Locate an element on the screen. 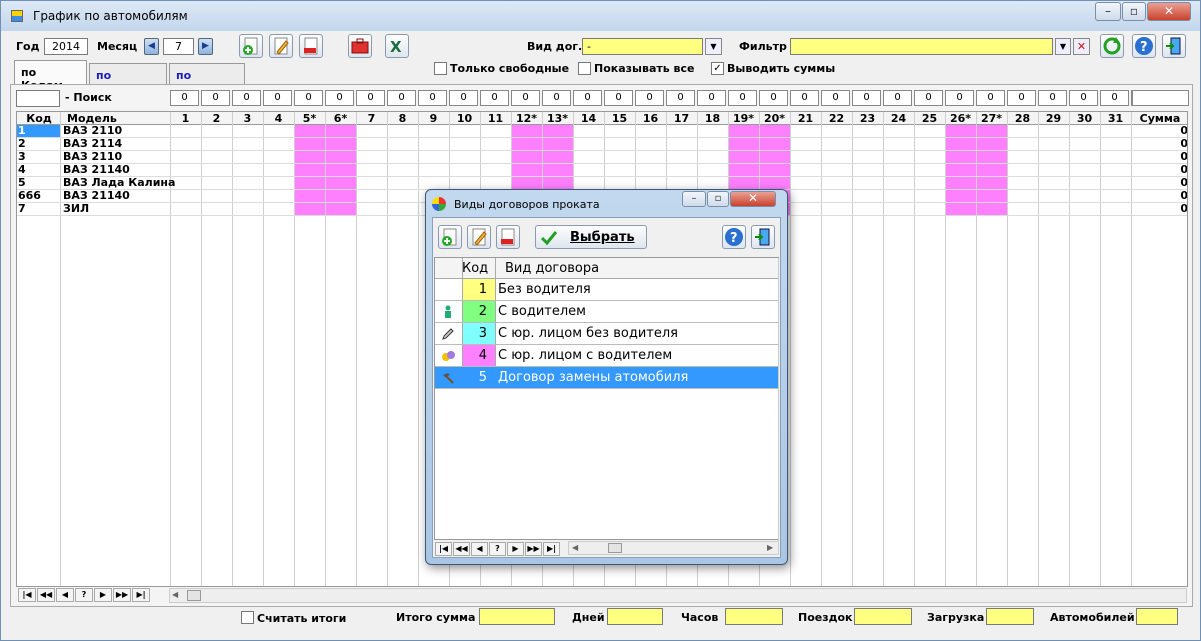 Image resolution: width=1201 pixels, height=641 pixels. grid-nav-button: ◀◀ is located at coordinates (46, 595).